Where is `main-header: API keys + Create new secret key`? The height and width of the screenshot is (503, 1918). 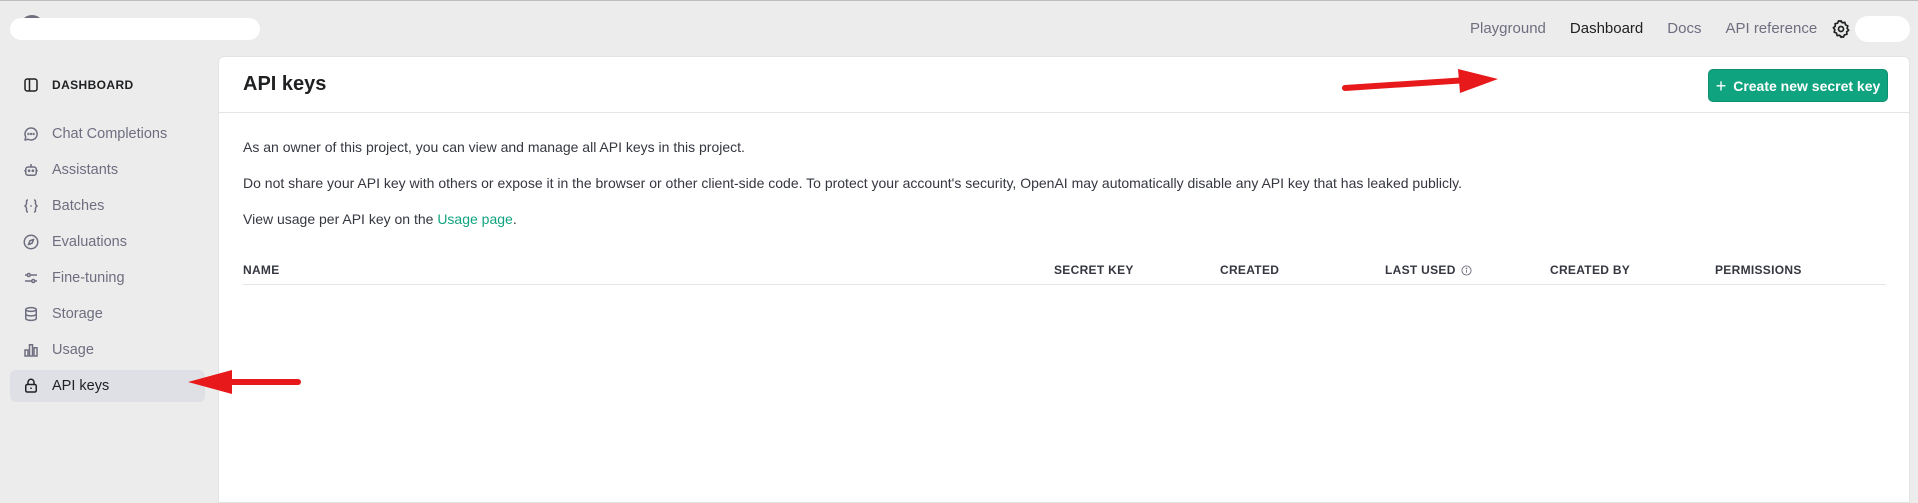 main-header: API keys + Create new secret key is located at coordinates (1064, 85).